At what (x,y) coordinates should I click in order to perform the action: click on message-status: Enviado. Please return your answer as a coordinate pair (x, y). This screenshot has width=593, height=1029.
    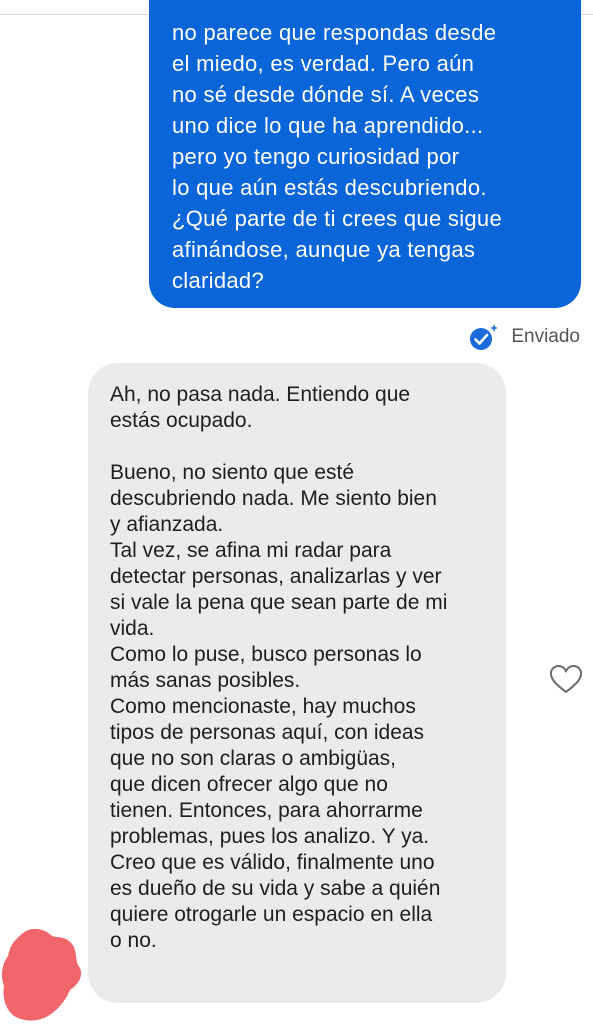
    Looking at the image, I should click on (523, 337).